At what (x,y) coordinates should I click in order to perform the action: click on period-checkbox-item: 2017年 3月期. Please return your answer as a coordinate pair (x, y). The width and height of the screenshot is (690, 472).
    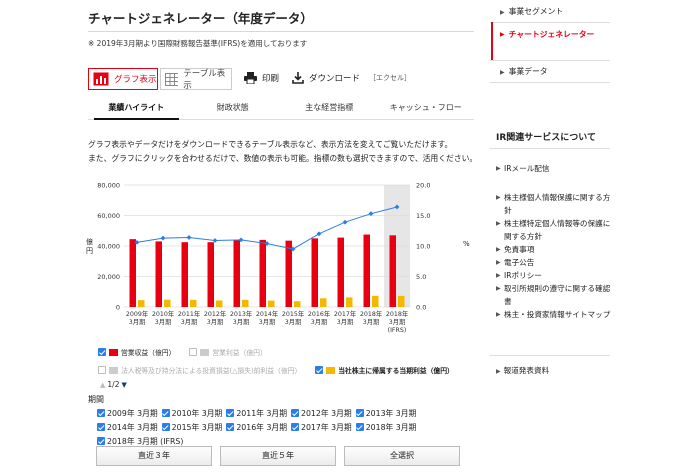
    Looking at the image, I should click on (321, 427).